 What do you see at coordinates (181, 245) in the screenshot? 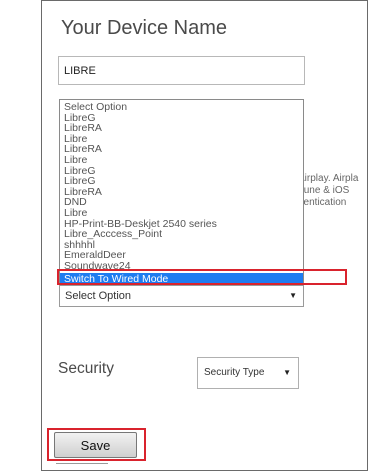
I see `list-option: shhhhl` at bounding box center [181, 245].